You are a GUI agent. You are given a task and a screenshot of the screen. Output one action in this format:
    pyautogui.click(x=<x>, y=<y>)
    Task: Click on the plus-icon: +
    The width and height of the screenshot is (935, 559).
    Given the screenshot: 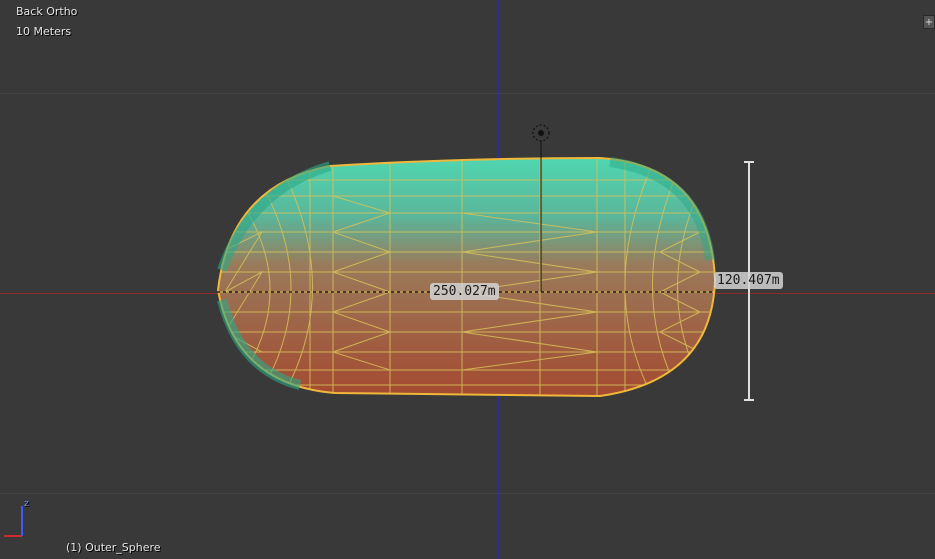 What is the action you would take?
    pyautogui.click(x=929, y=22)
    